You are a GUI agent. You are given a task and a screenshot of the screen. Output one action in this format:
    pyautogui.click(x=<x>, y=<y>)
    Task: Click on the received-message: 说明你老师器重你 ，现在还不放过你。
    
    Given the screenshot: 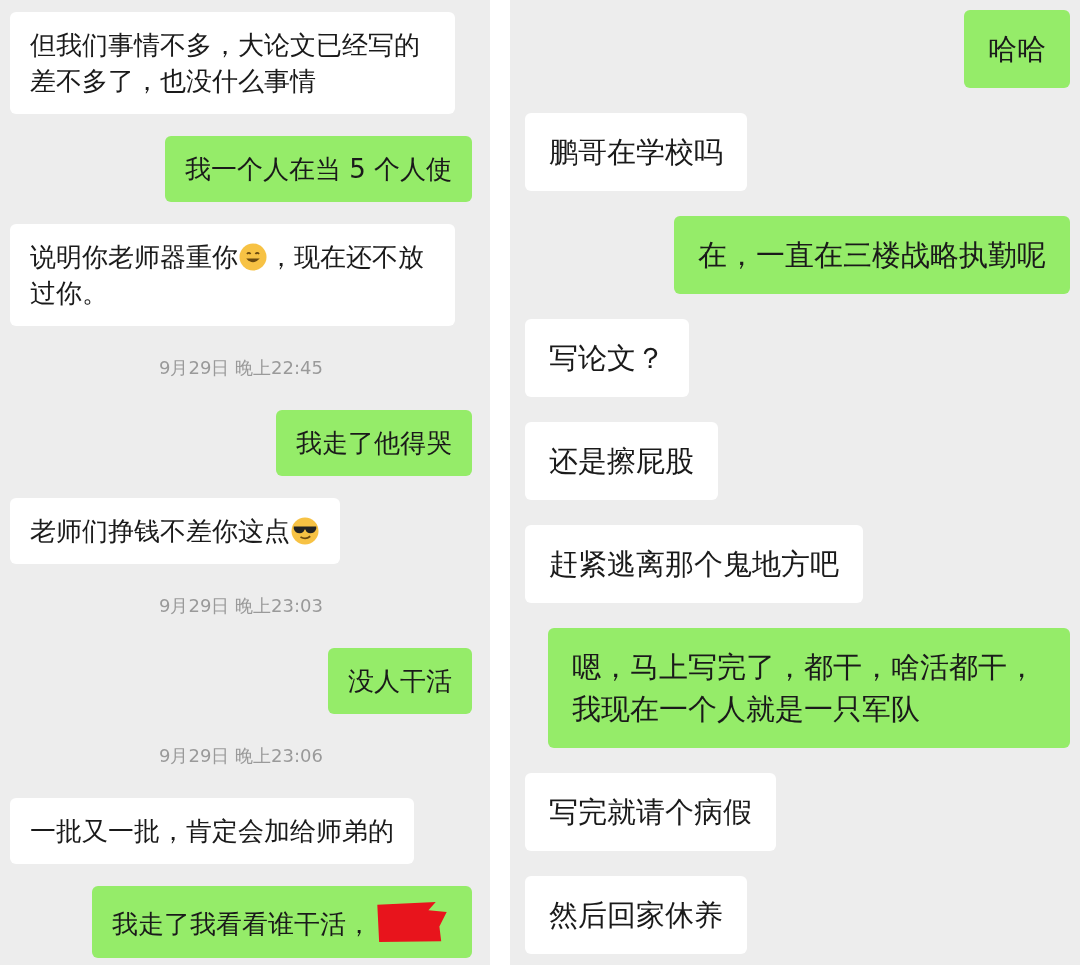 What is the action you would take?
    pyautogui.click(x=232, y=275)
    